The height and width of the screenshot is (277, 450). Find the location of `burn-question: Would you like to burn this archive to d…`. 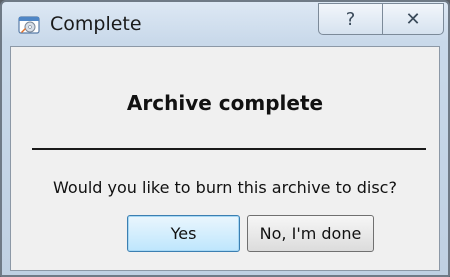

burn-question: Would you like to burn this archive to d… is located at coordinates (225, 187).